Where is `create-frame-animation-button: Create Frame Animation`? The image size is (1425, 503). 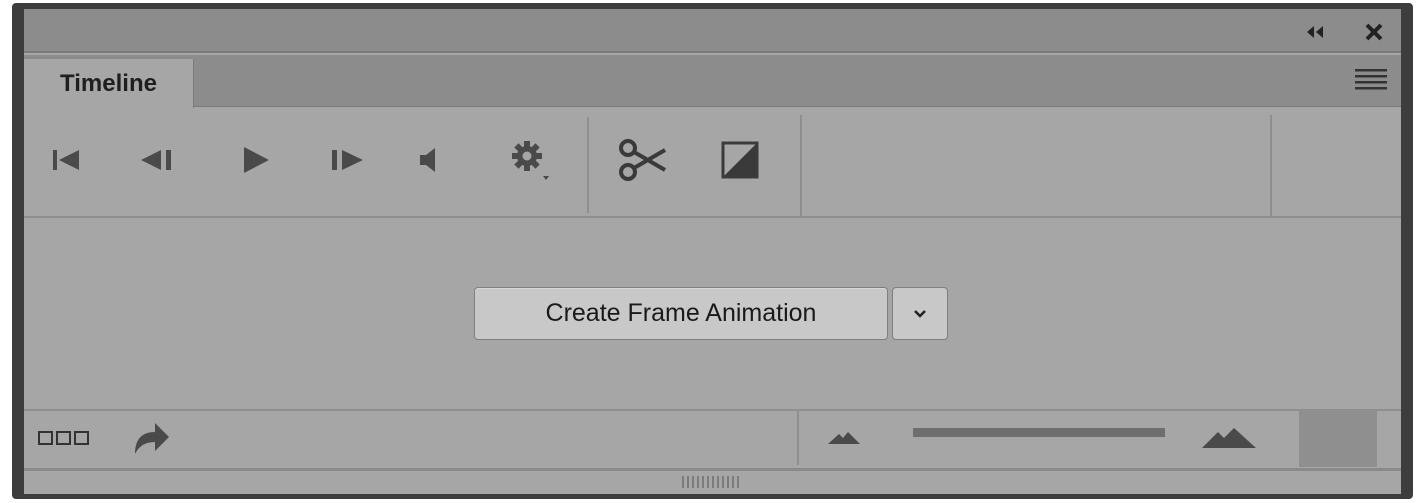 create-frame-animation-button: Create Frame Animation is located at coordinates (681, 313).